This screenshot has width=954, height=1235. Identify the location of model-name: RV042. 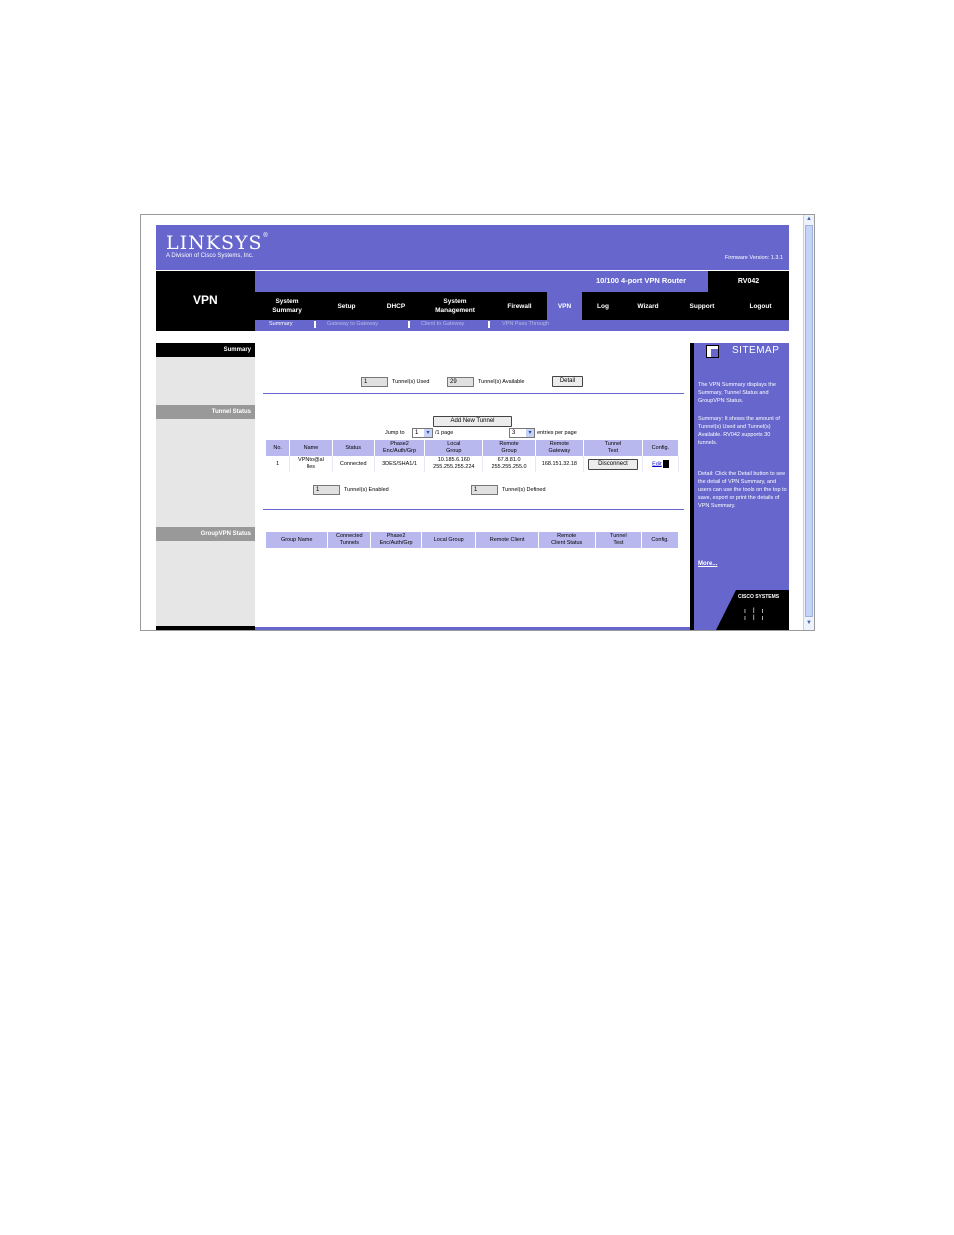
(748, 281).